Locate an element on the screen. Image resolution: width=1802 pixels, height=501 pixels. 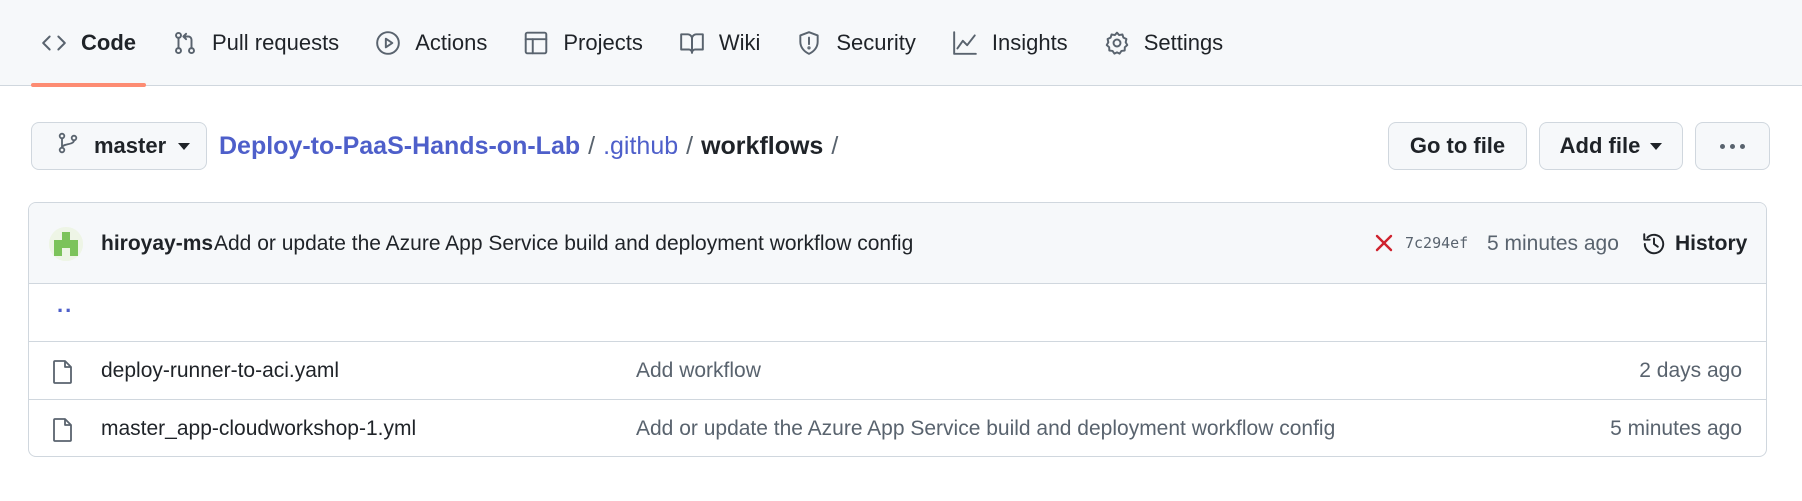
tab-pull-requests-label: Pull requests is located at coordinates (276, 42).